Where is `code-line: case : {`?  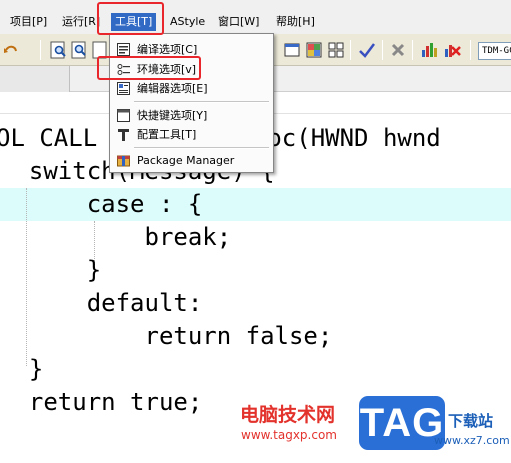 code-line: case : { is located at coordinates (101, 204).